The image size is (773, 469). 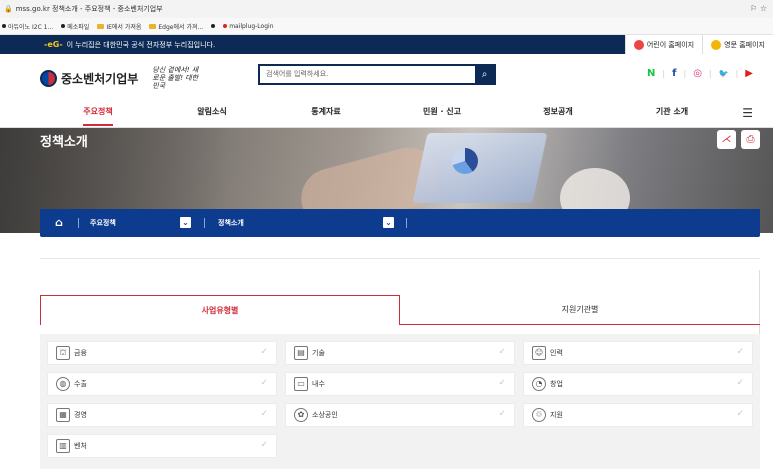 I want to click on search-box: 검색어를 입력하세요. ⌕, so click(x=377, y=74).